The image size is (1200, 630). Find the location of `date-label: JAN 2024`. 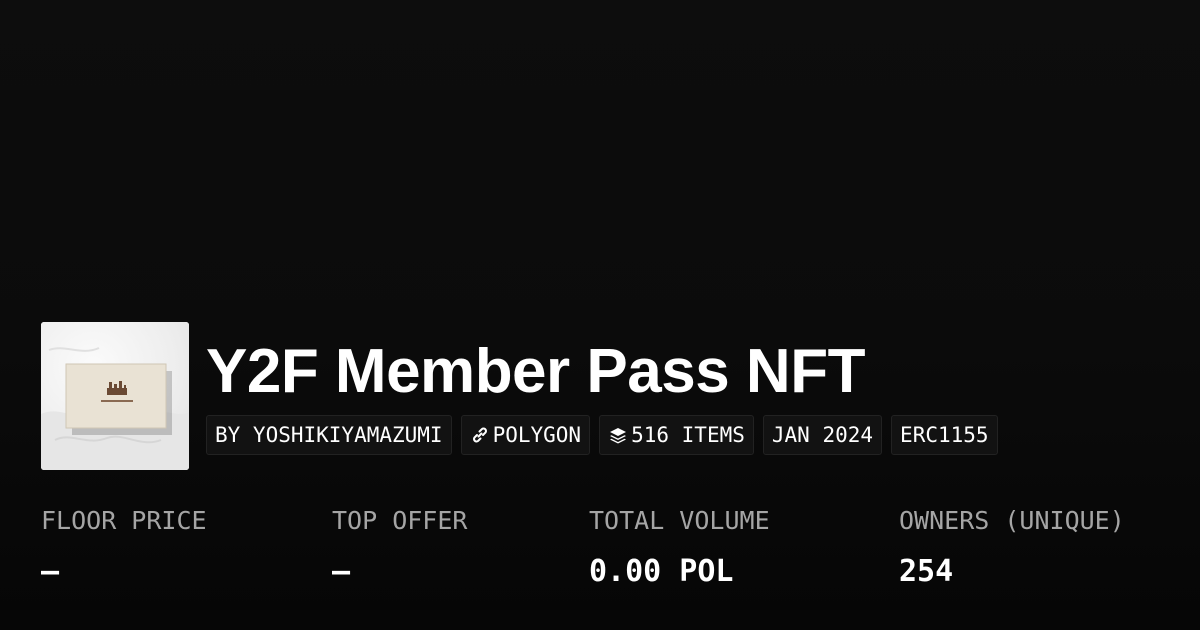

date-label: JAN 2024 is located at coordinates (822, 435).